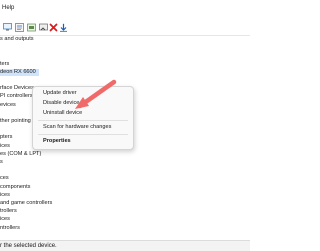  Describe the element at coordinates (28, 246) in the screenshot. I see `status-text: r the selected device.` at that location.